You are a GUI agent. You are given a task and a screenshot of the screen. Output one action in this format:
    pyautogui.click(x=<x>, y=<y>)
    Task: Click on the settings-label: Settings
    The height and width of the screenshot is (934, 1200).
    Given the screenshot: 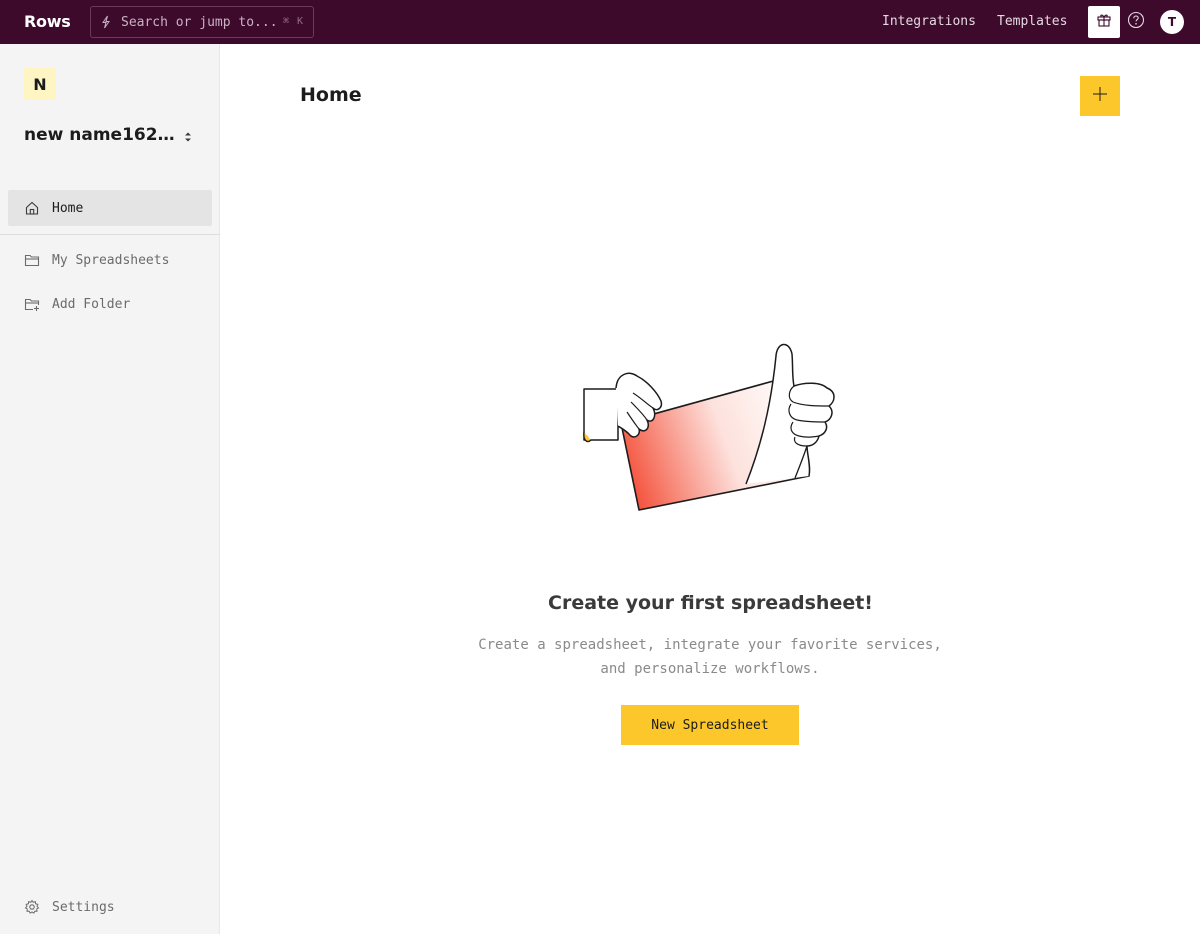 What is the action you would take?
    pyautogui.click(x=83, y=907)
    